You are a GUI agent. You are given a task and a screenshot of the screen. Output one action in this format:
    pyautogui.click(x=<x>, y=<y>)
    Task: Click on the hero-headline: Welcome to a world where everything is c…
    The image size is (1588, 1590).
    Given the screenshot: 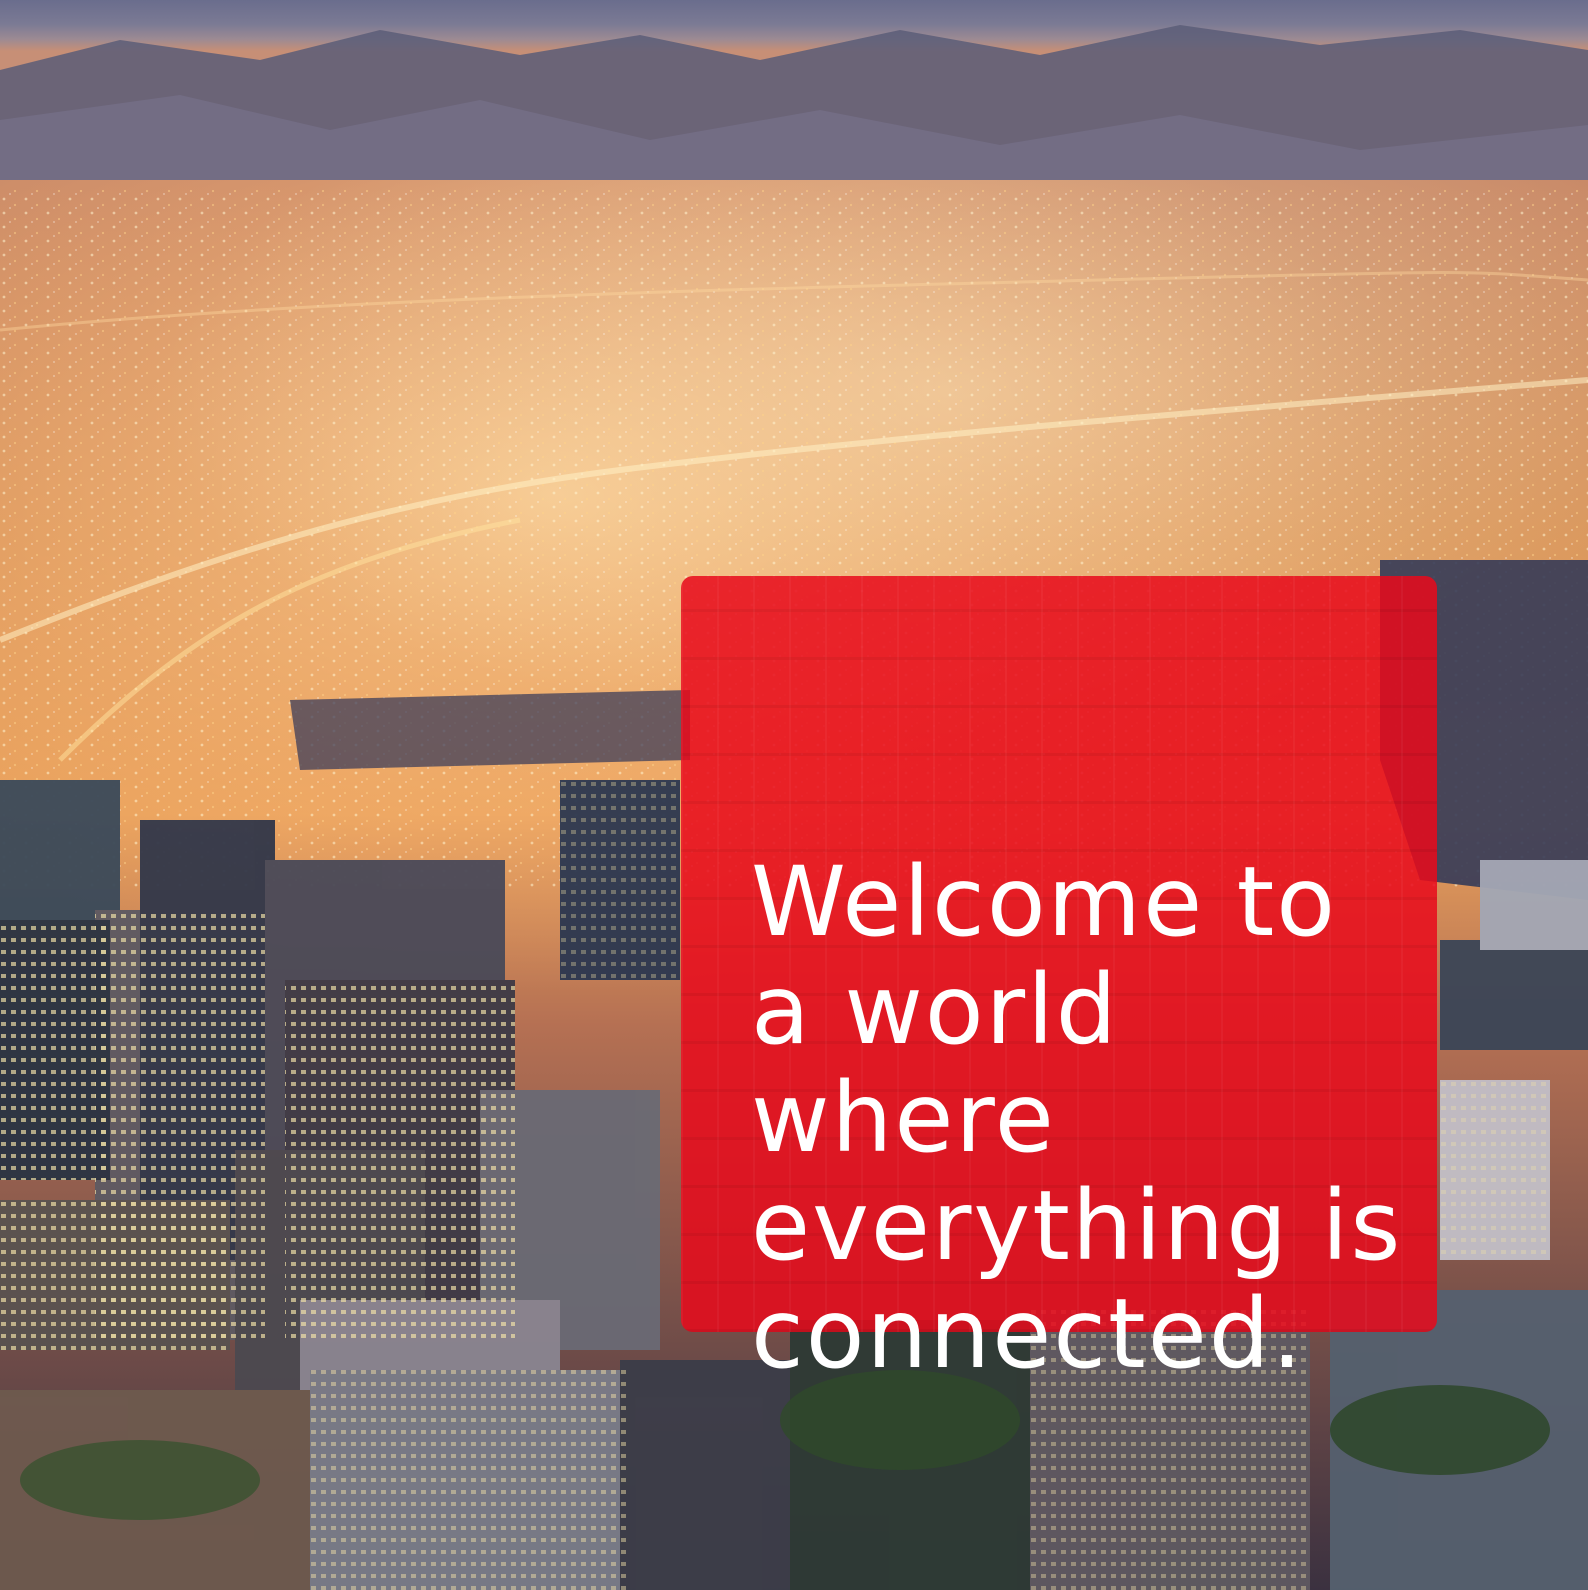 What is the action you would take?
    pyautogui.click(x=1077, y=1118)
    